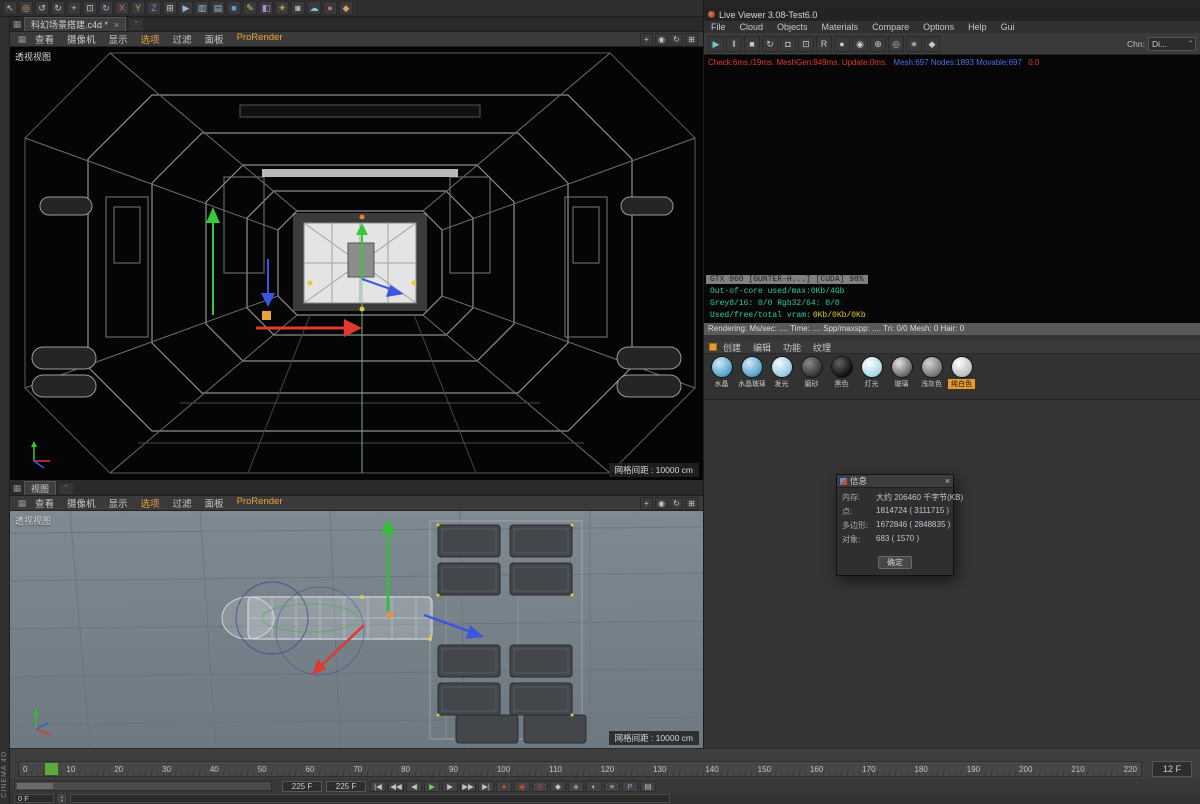 This screenshot has width=1200, height=804. Describe the element at coordinates (878, 43) in the screenshot. I see `focus-picker-icon: ⊕` at that location.